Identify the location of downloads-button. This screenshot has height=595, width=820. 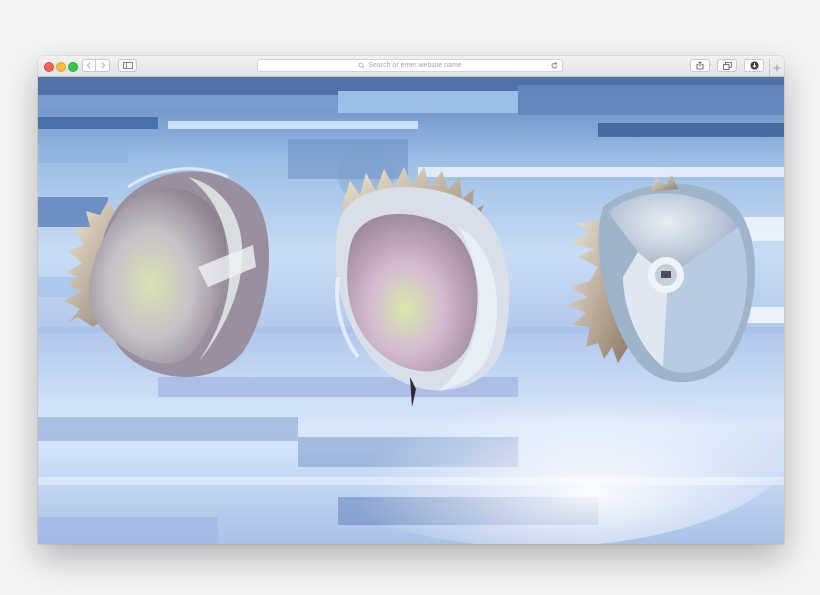
(754, 65).